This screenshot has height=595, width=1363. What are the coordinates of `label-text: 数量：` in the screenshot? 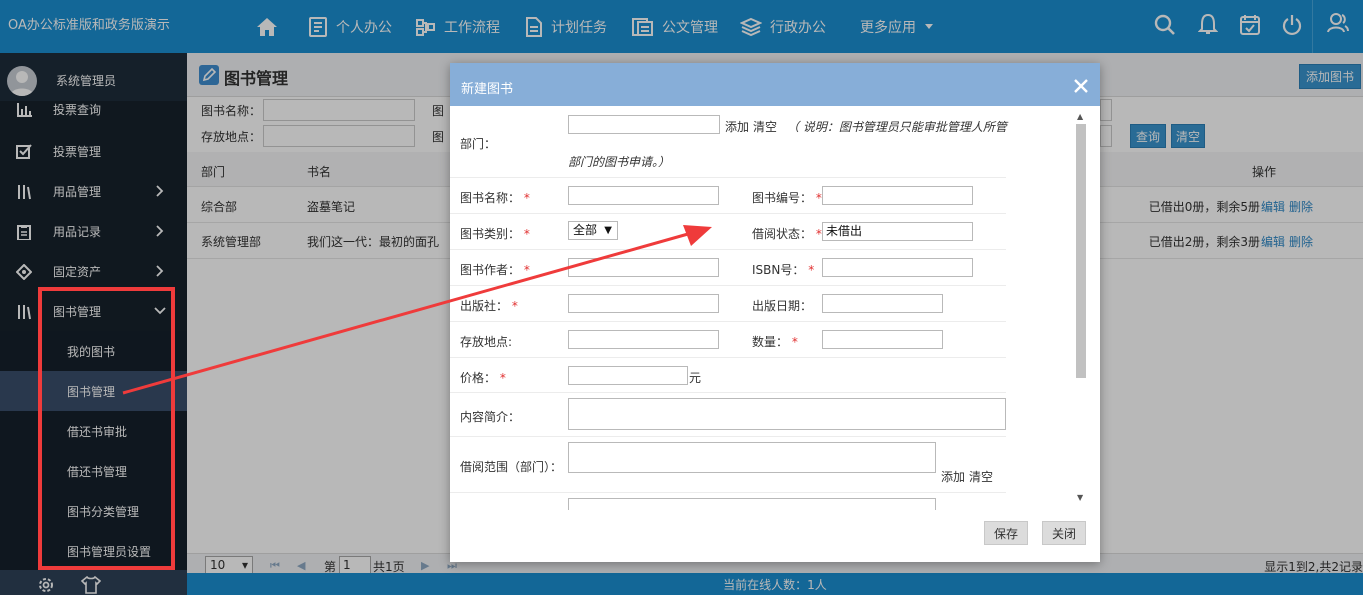 It's located at (770, 342).